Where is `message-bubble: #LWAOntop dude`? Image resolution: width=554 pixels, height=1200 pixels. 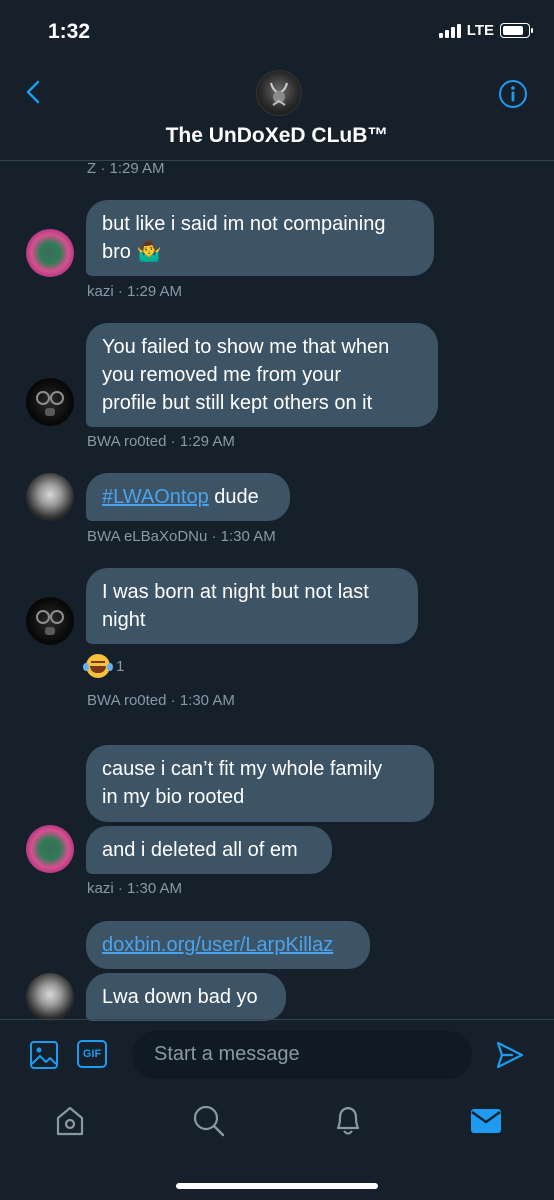 message-bubble: #LWAOntop dude is located at coordinates (188, 497).